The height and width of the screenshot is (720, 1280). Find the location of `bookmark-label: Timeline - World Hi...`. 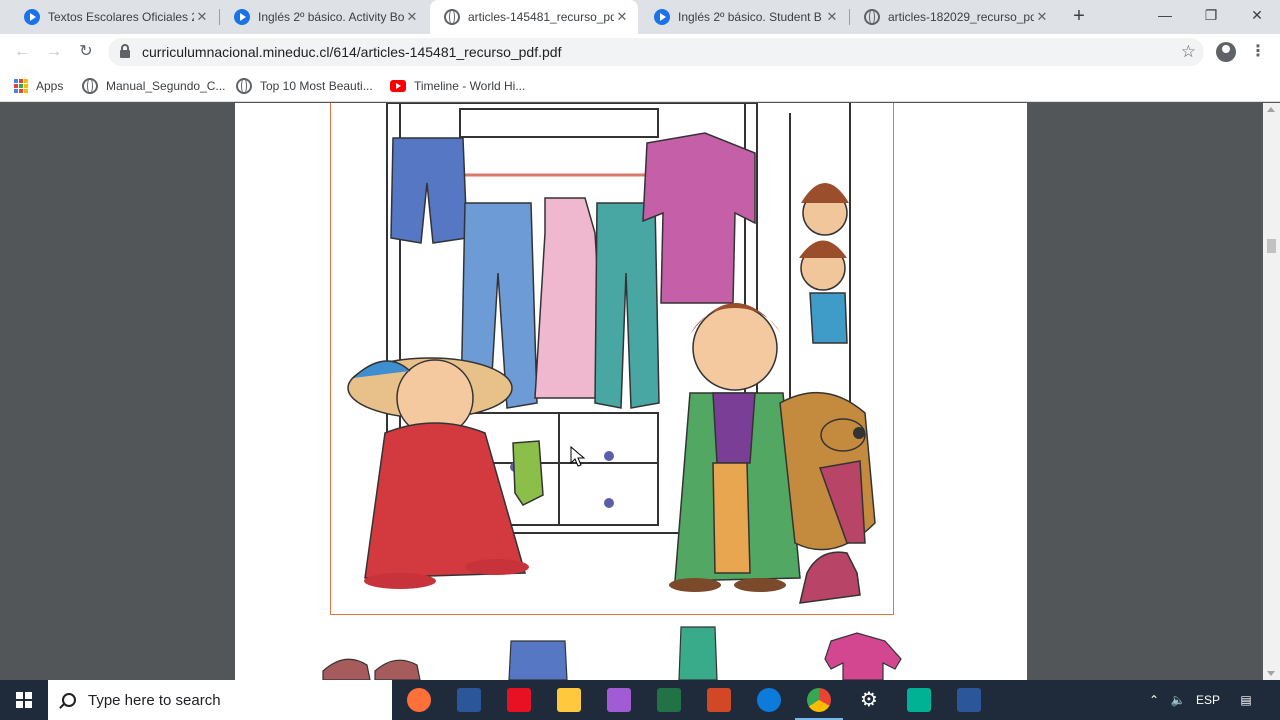

bookmark-label: Timeline - World Hi... is located at coordinates (470, 86).